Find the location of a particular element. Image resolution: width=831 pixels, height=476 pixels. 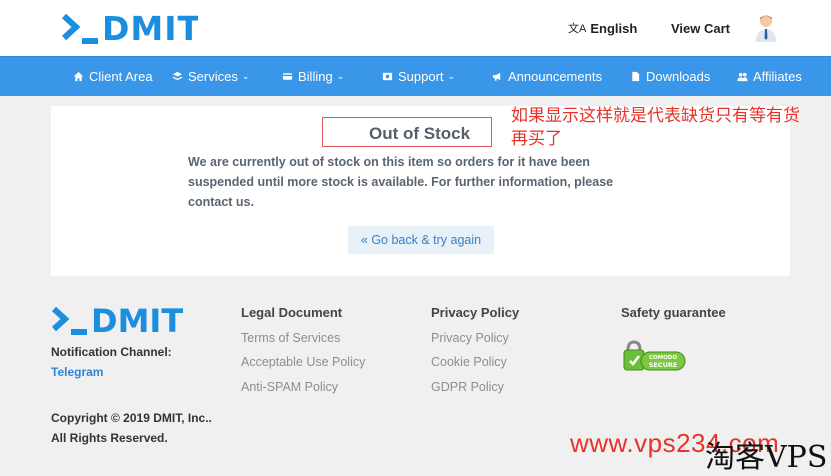

translate-icon: 文A is located at coordinates (577, 29).